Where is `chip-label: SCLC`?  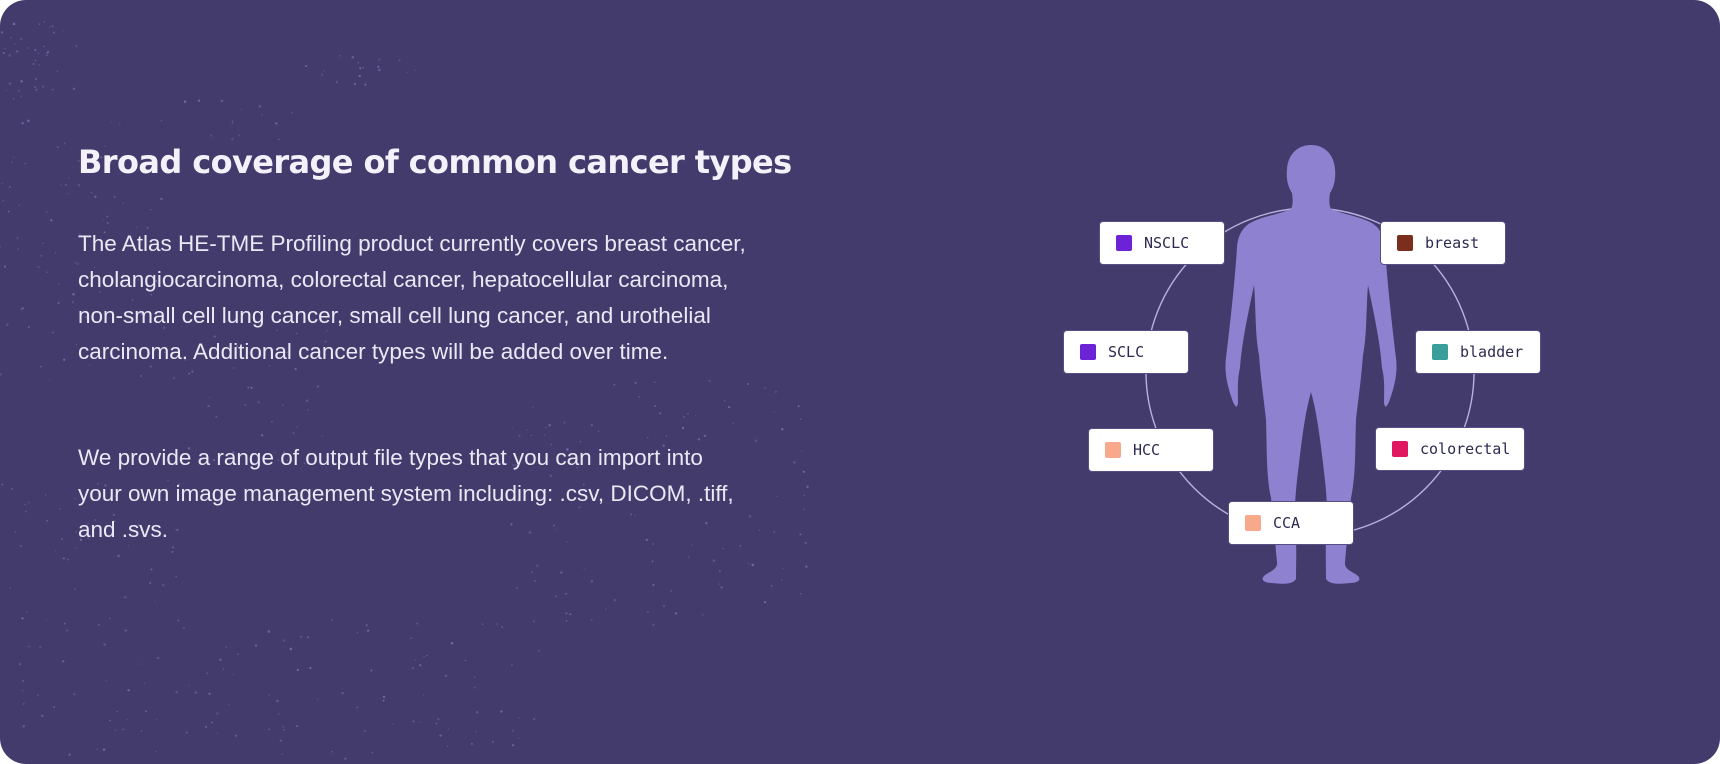
chip-label: SCLC is located at coordinates (1126, 352).